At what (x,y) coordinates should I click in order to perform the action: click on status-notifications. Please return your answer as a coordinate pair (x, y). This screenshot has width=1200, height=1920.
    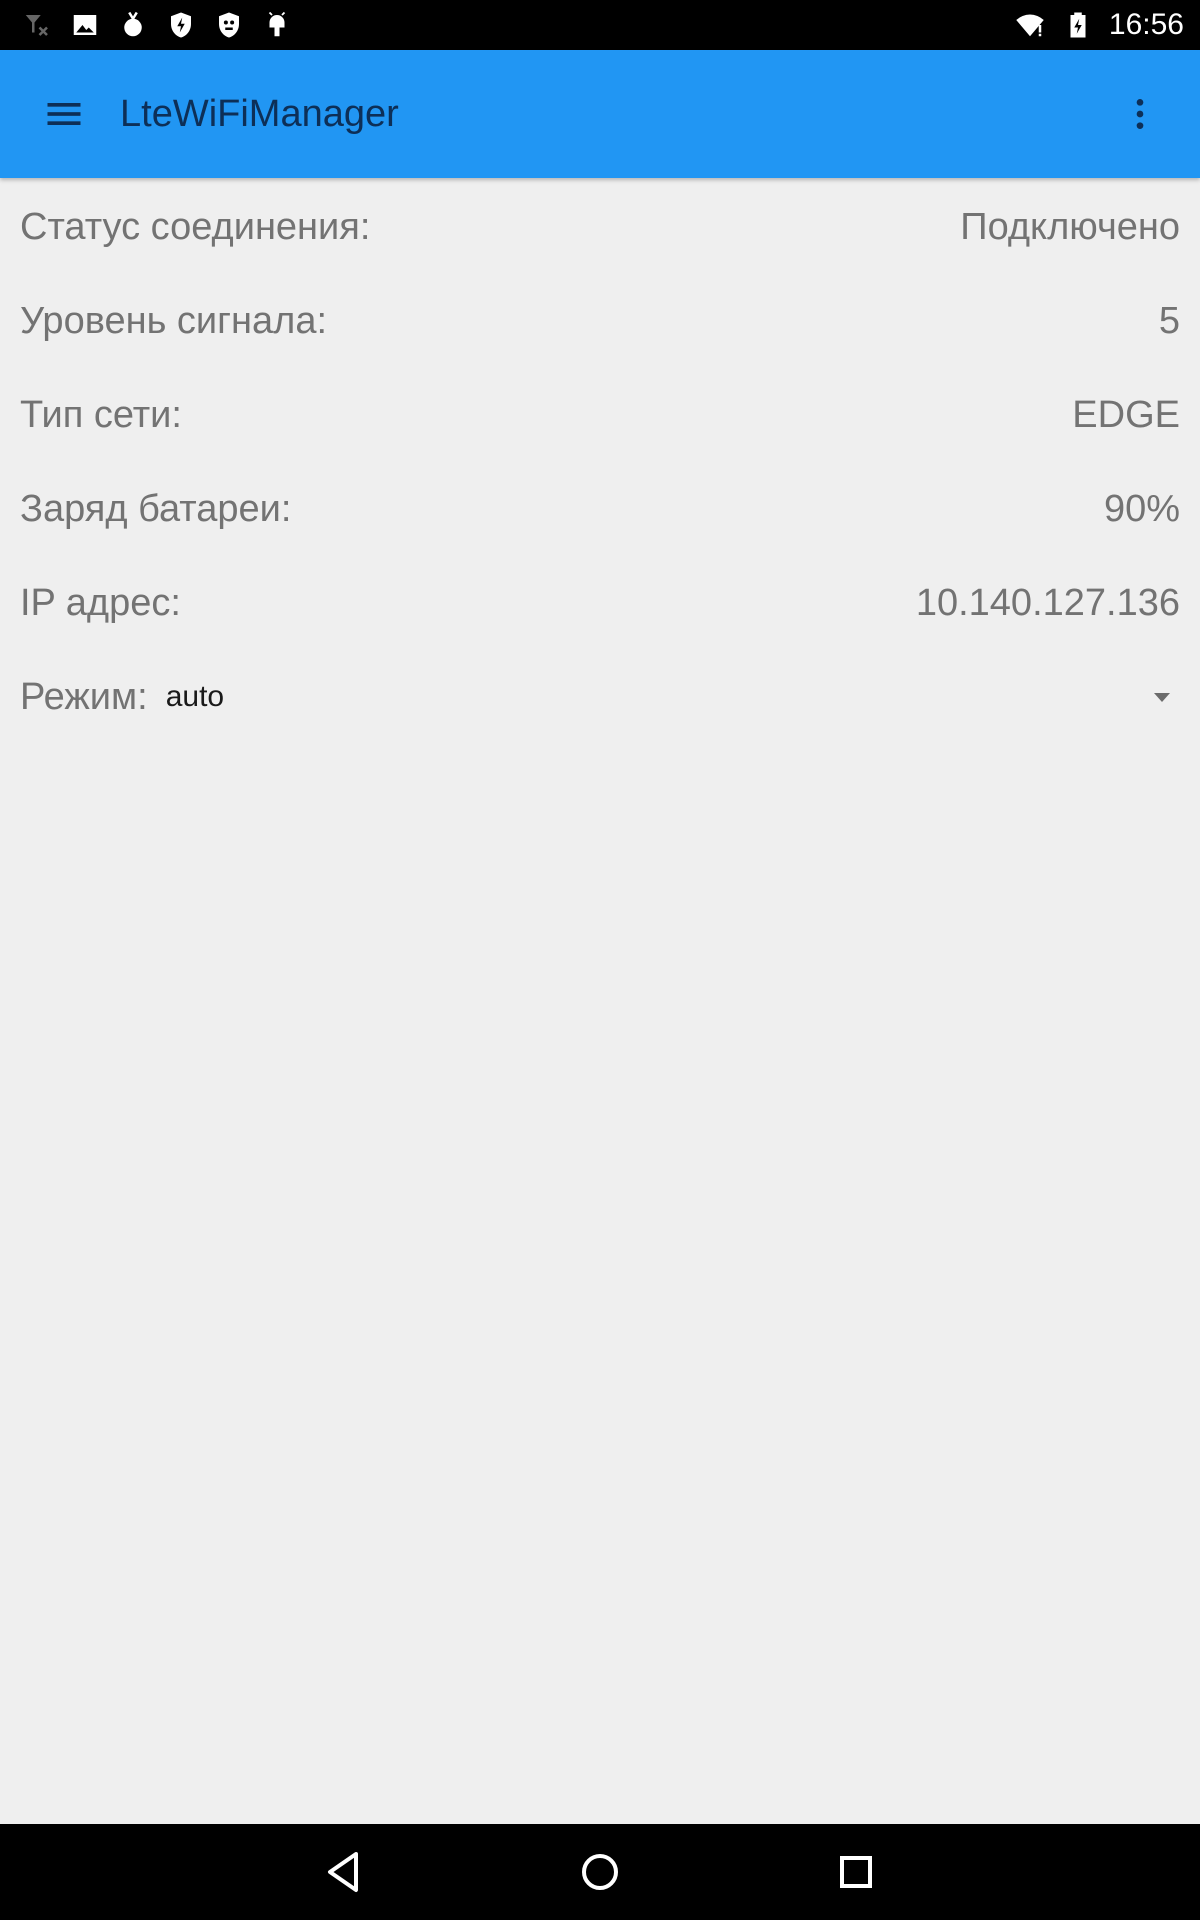
    Looking at the image, I should click on (157, 25).